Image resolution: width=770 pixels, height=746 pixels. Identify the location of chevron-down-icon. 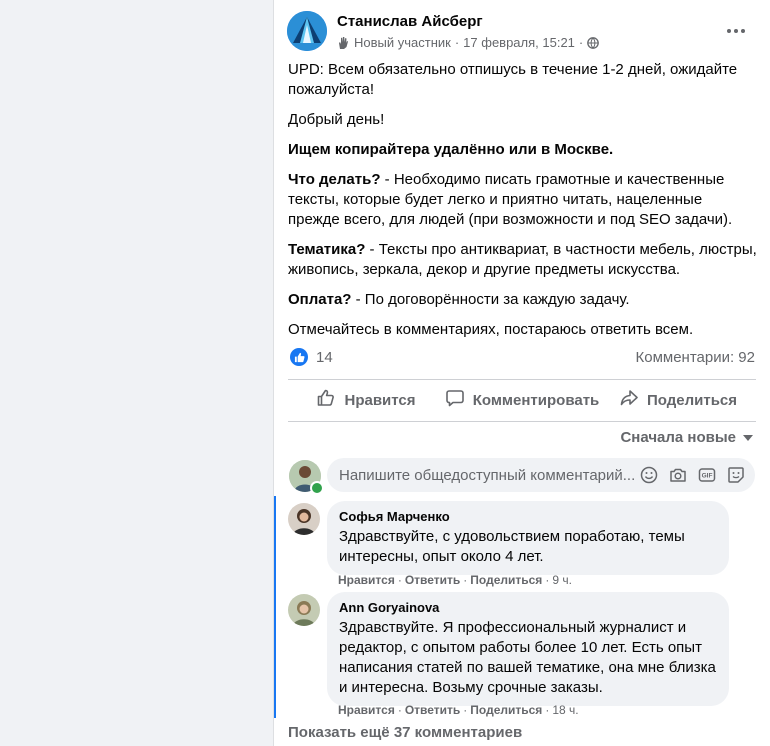
(748, 437).